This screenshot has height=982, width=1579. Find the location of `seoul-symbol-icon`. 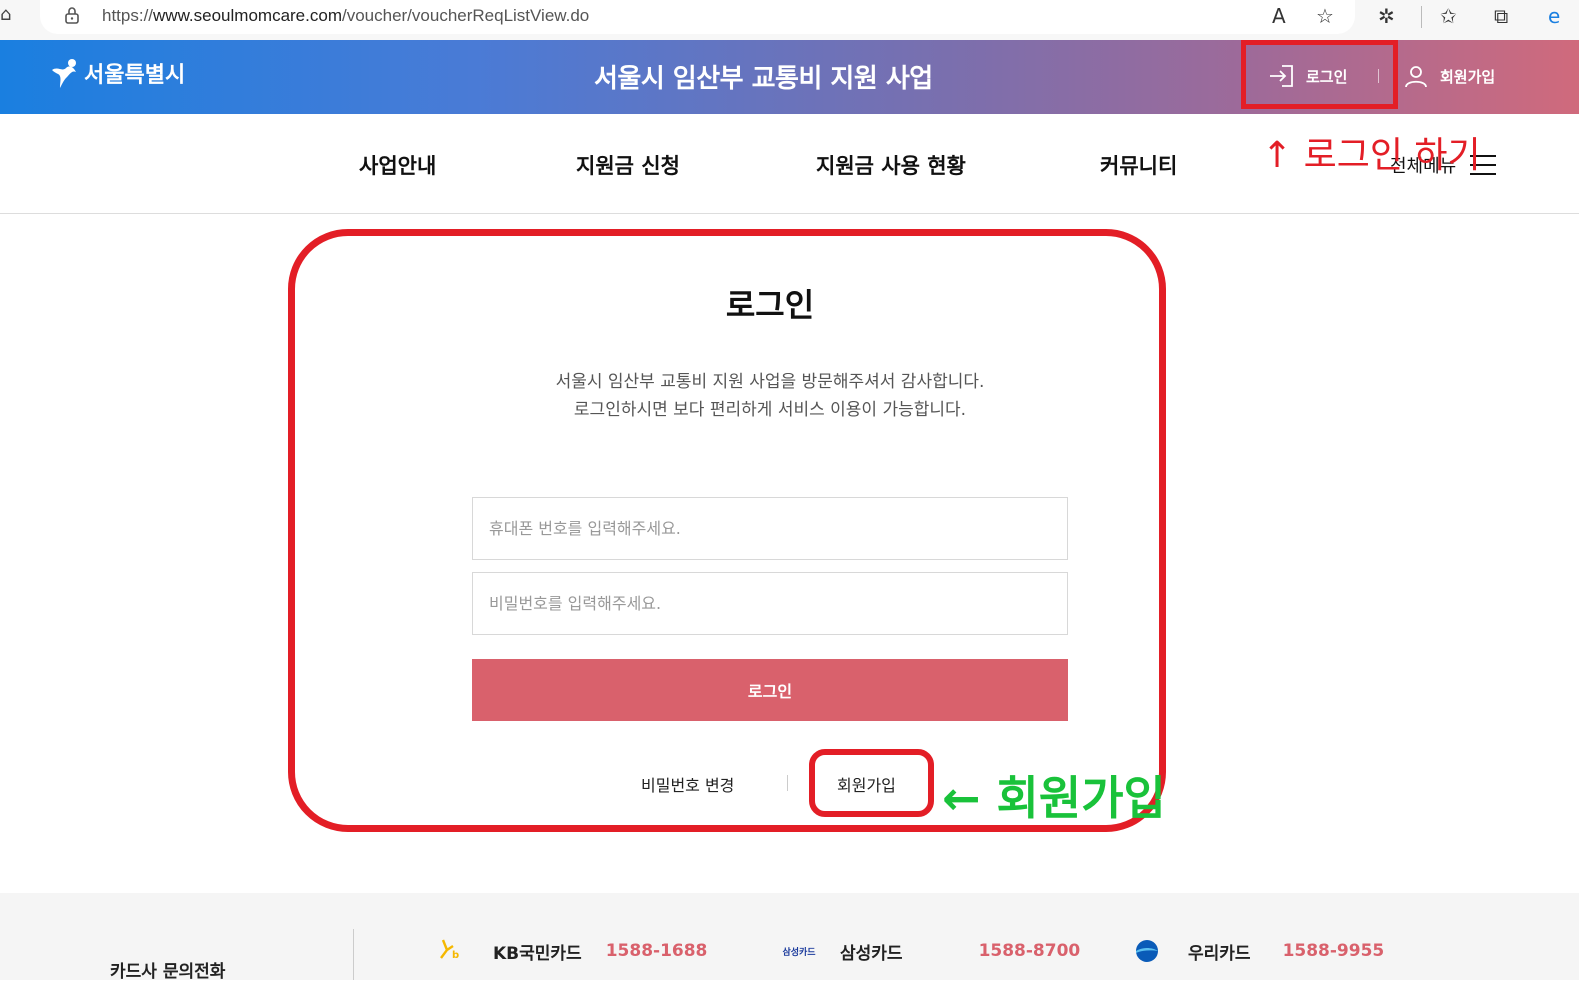

seoul-symbol-icon is located at coordinates (64, 73).